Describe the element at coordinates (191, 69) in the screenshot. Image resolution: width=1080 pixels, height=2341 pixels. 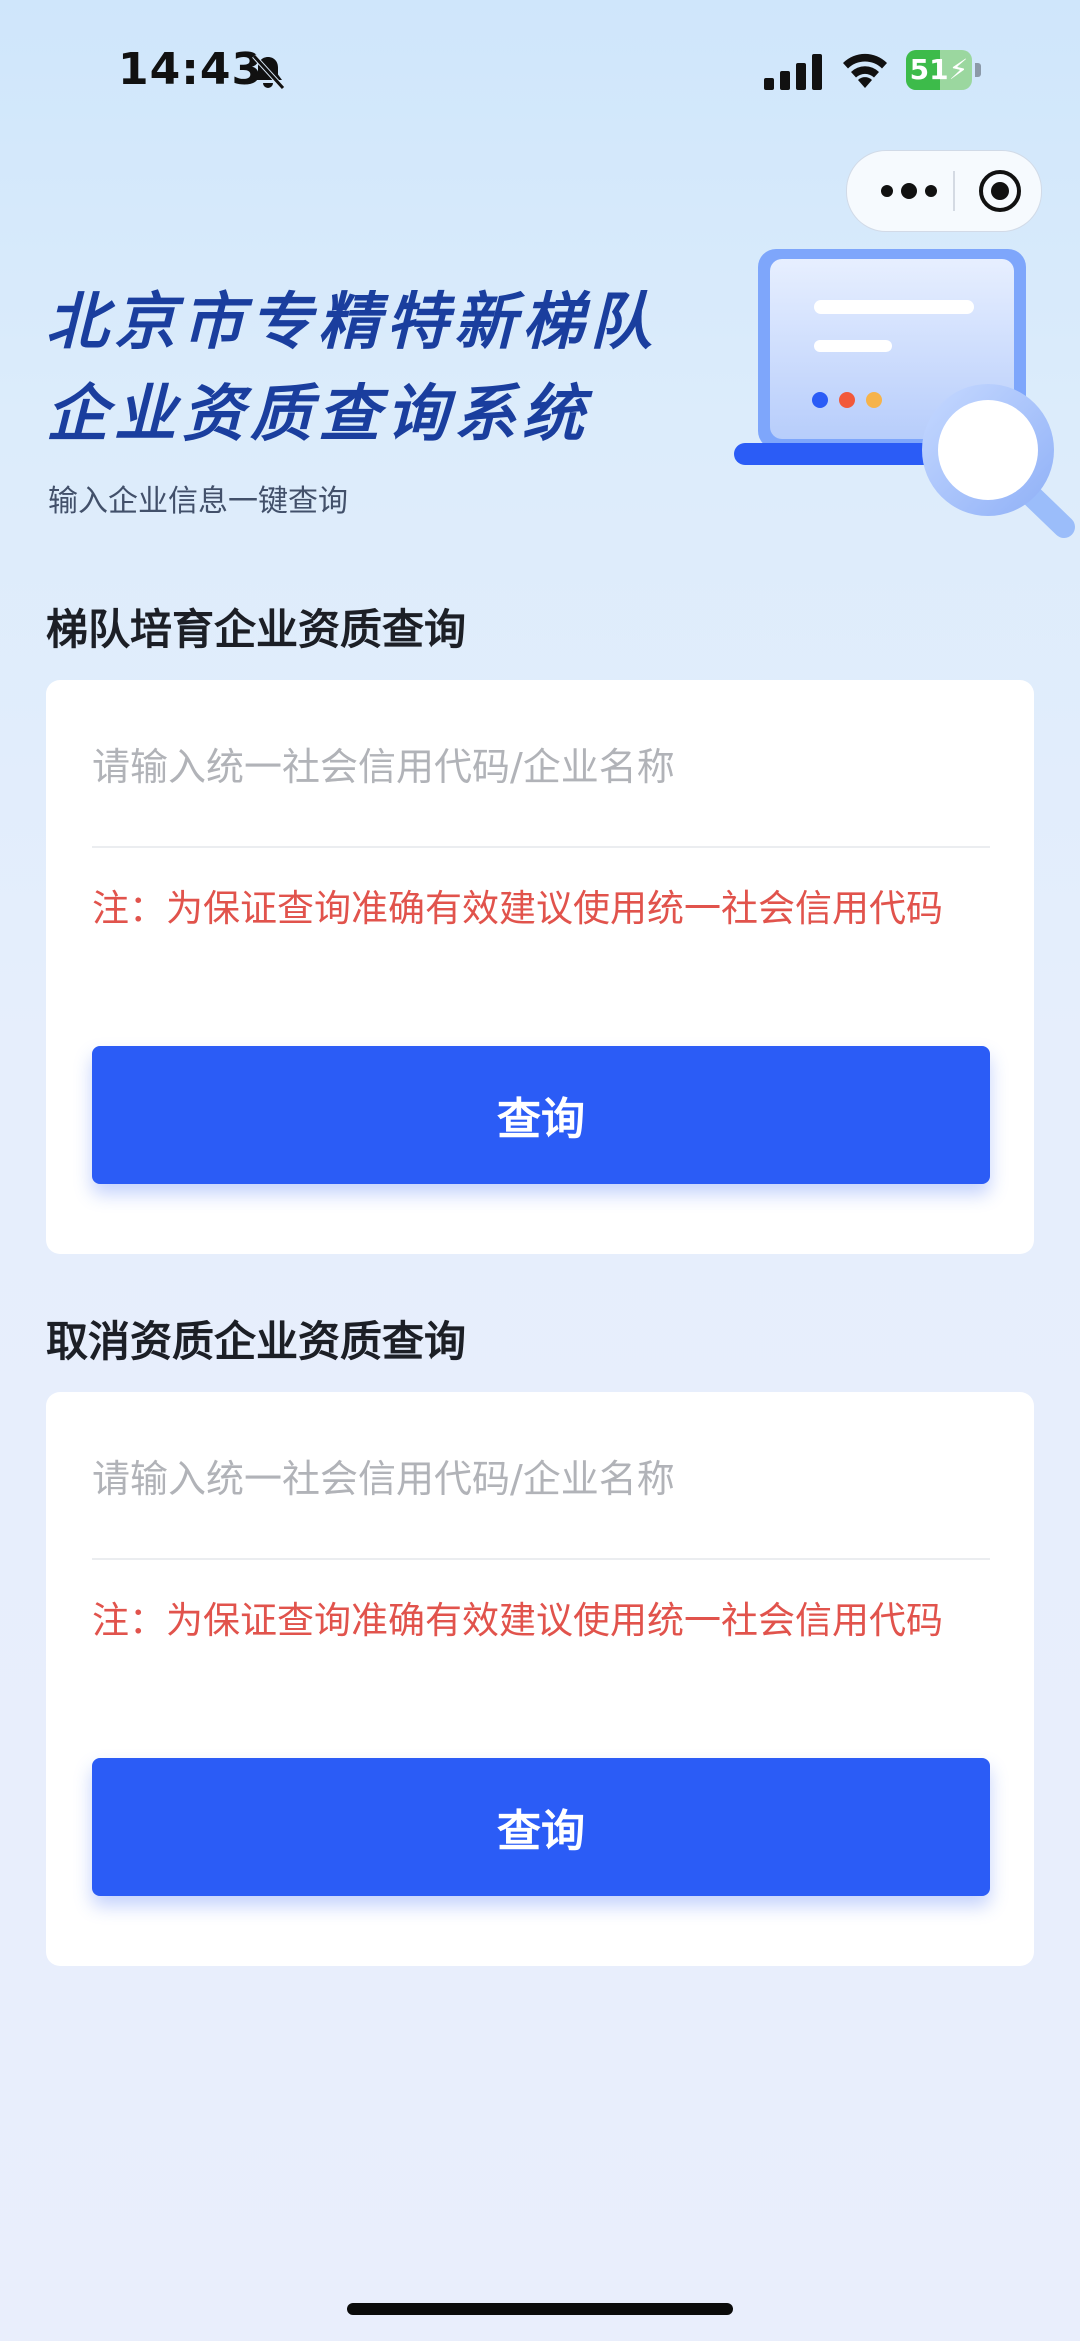
I see `status-time: 14:43` at that location.